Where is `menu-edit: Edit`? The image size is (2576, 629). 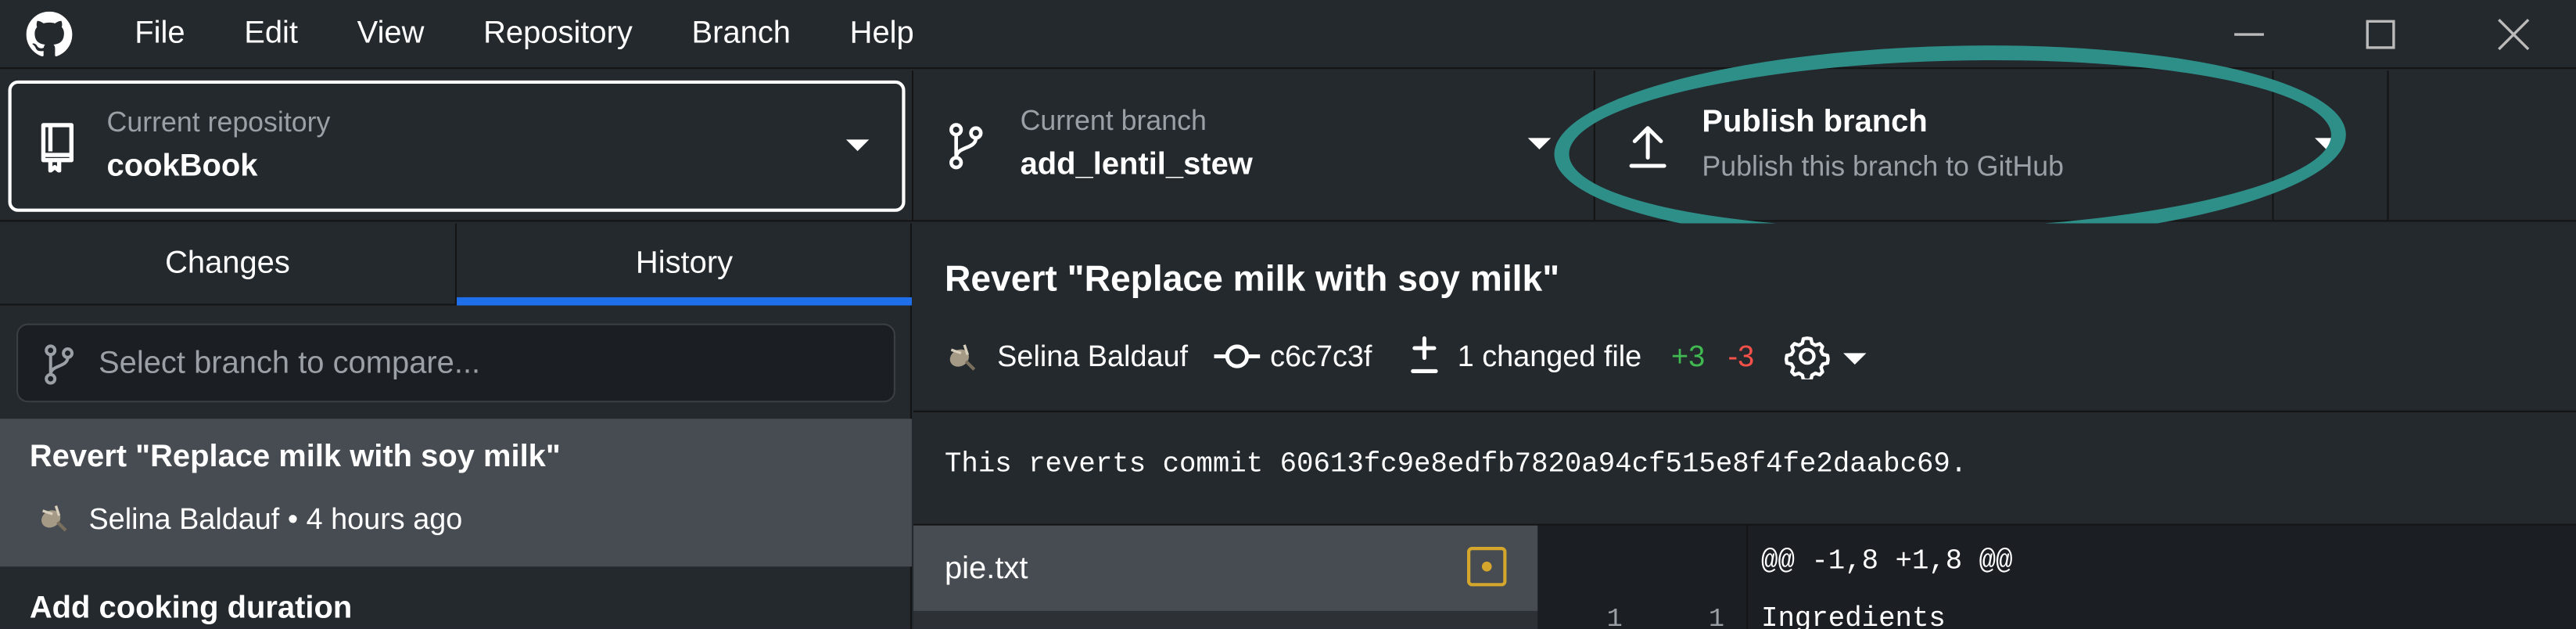
menu-edit: Edit is located at coordinates (271, 34).